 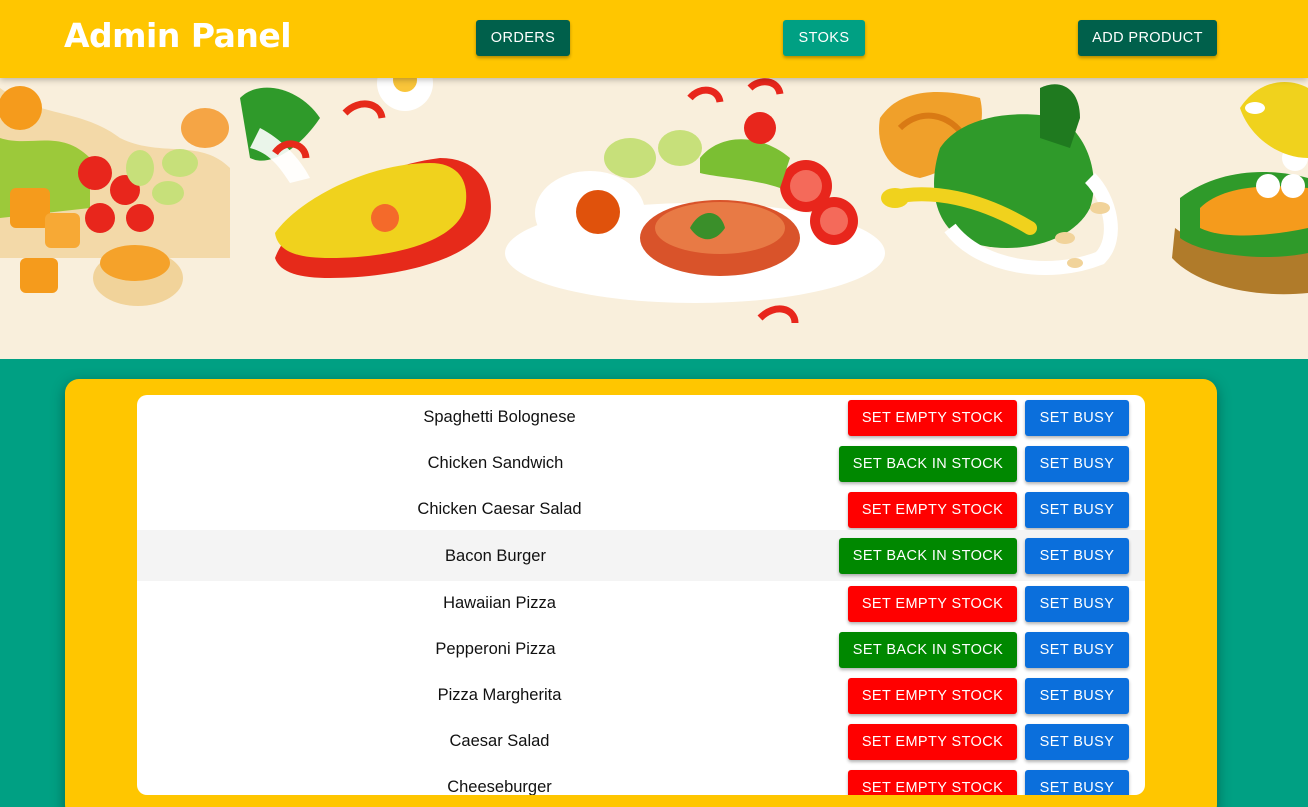 What do you see at coordinates (1147, 38) in the screenshot?
I see `add-product-button: ADD PRODUCT` at bounding box center [1147, 38].